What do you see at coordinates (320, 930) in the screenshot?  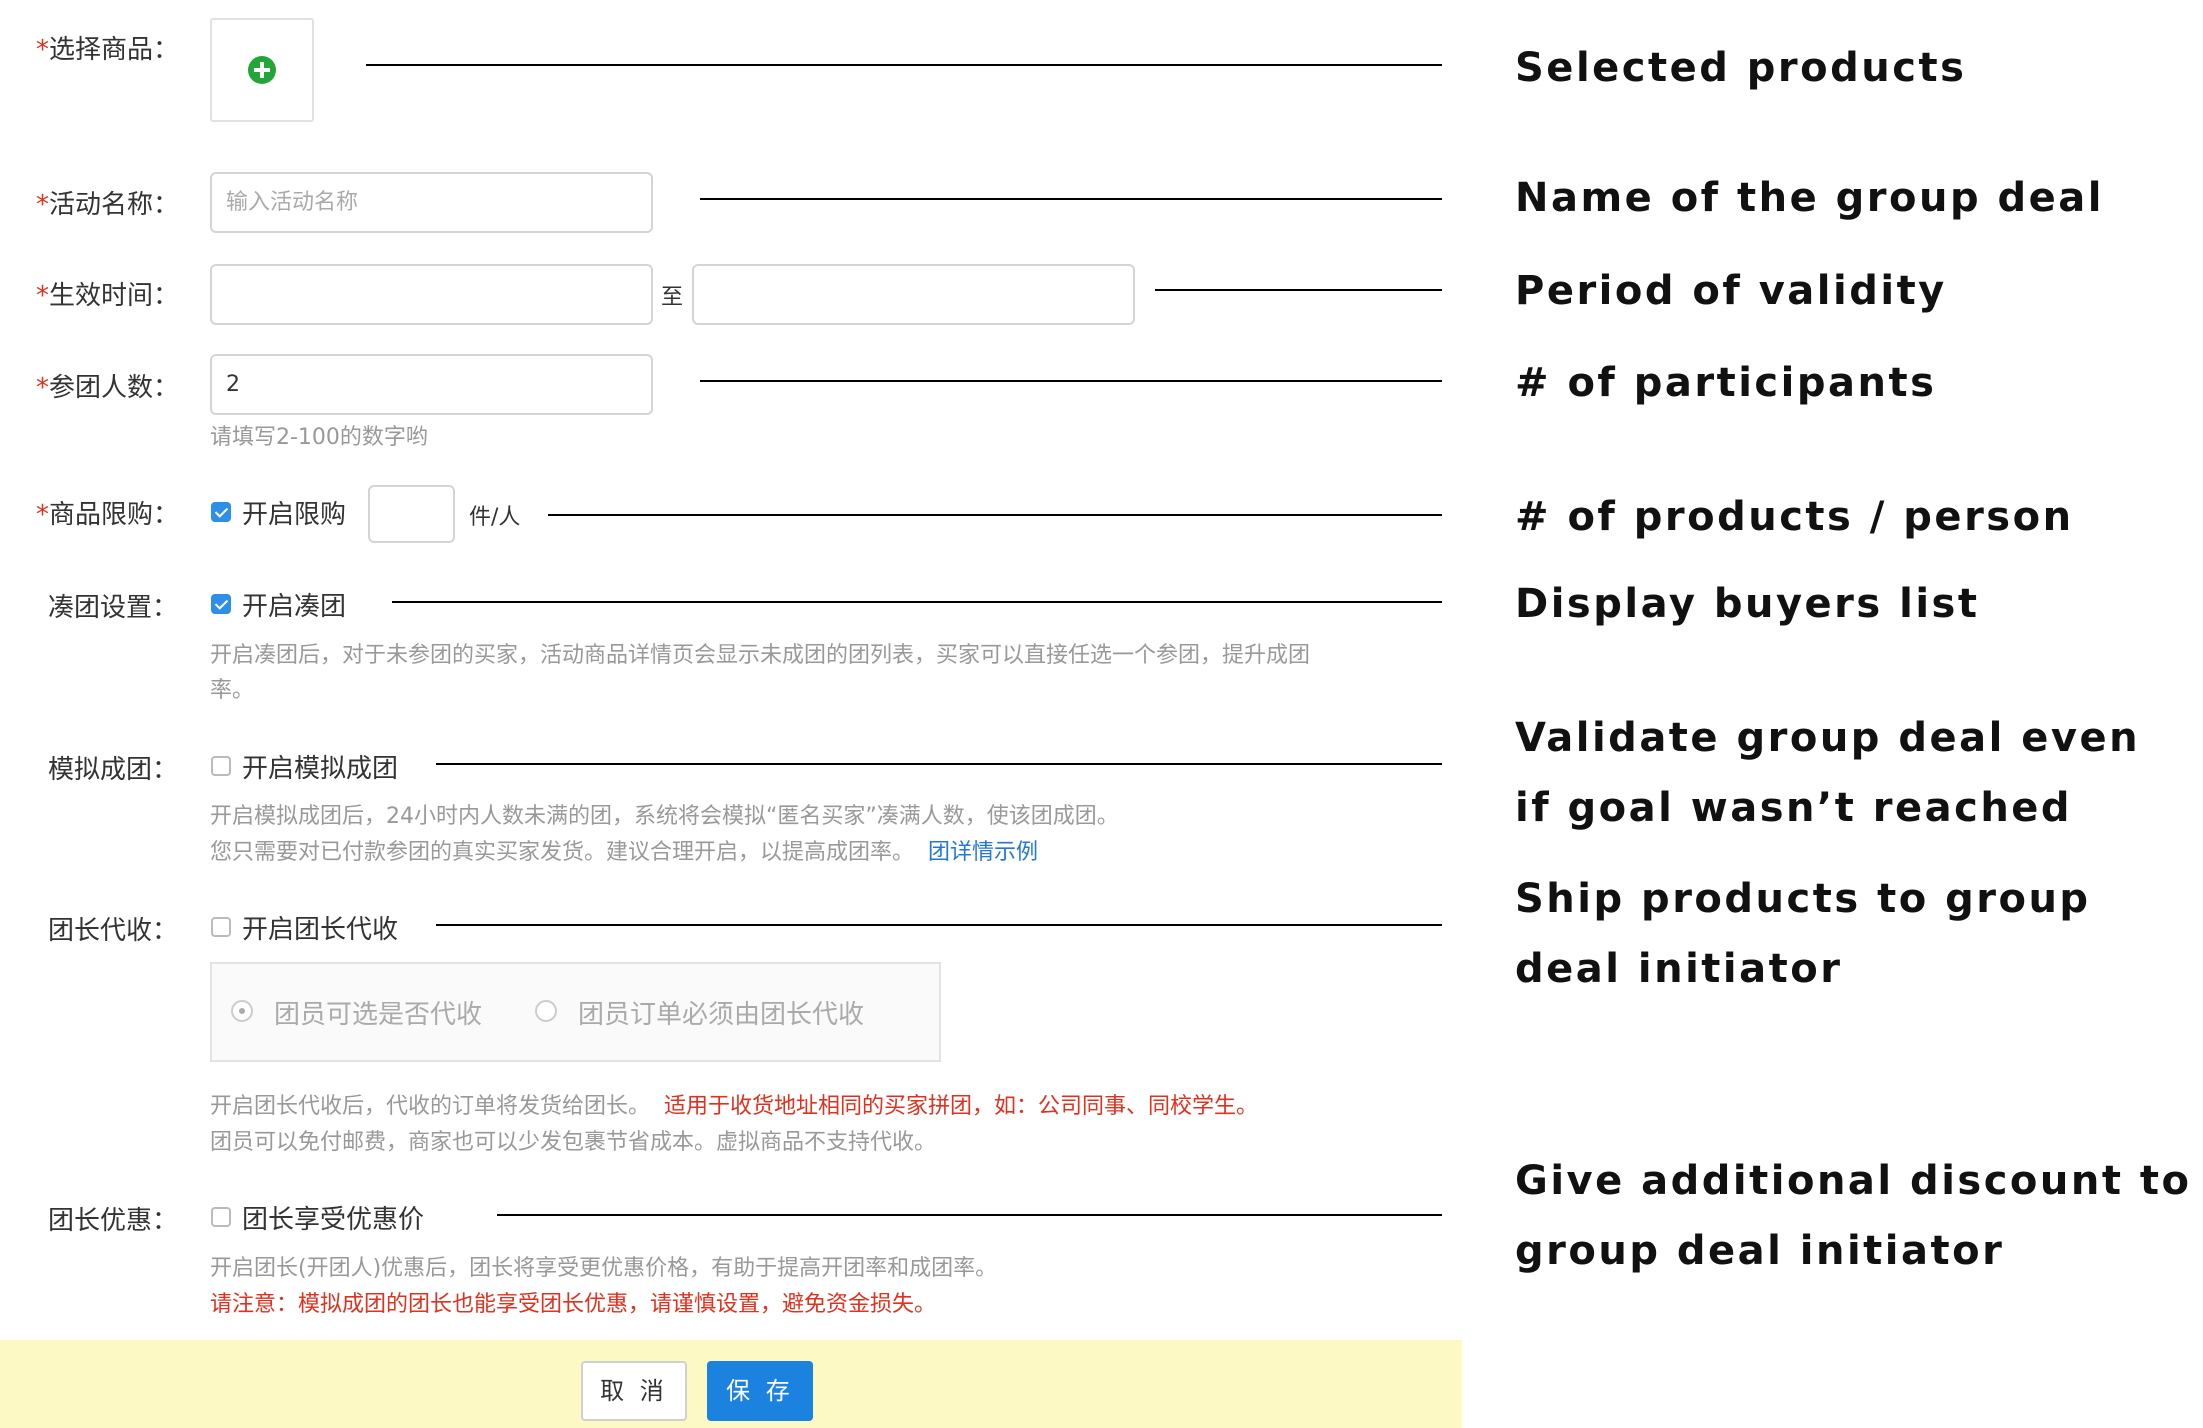 I see `collect-checkbox-label: 开启团长代收` at bounding box center [320, 930].